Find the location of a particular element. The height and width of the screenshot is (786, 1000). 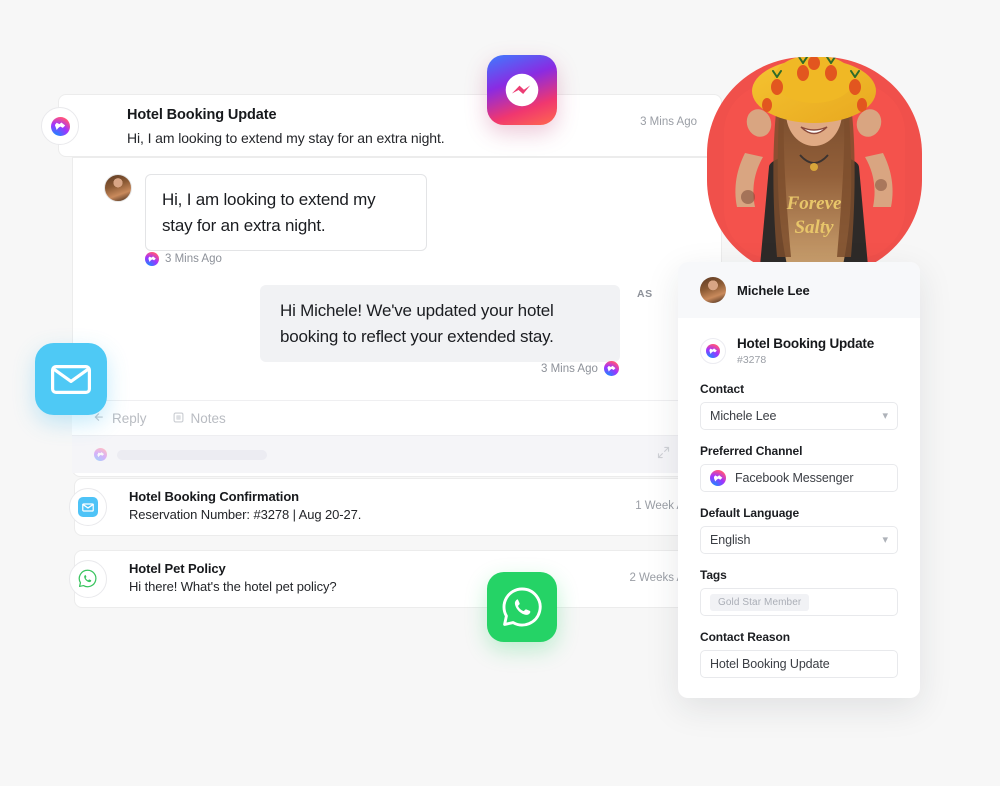

ticket-title: Hotel Booking Update is located at coordinates (805, 343).